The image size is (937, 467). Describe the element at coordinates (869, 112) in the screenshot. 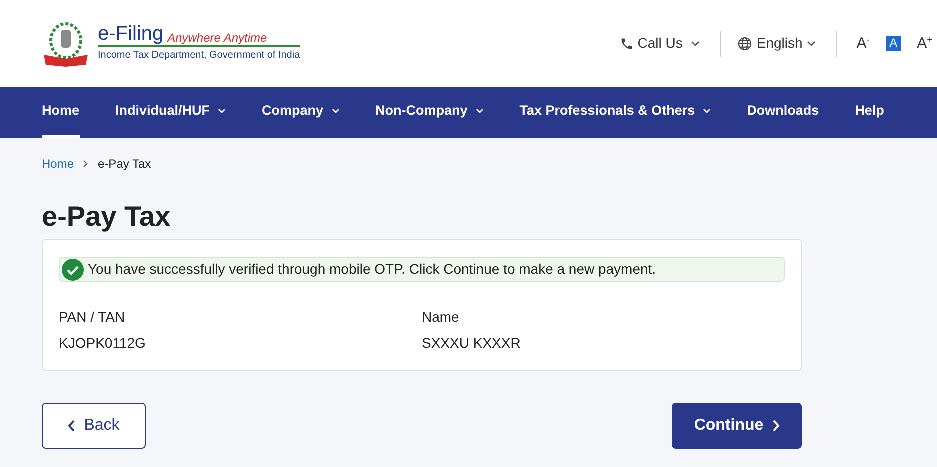

I see `nav-tab: Help` at that location.